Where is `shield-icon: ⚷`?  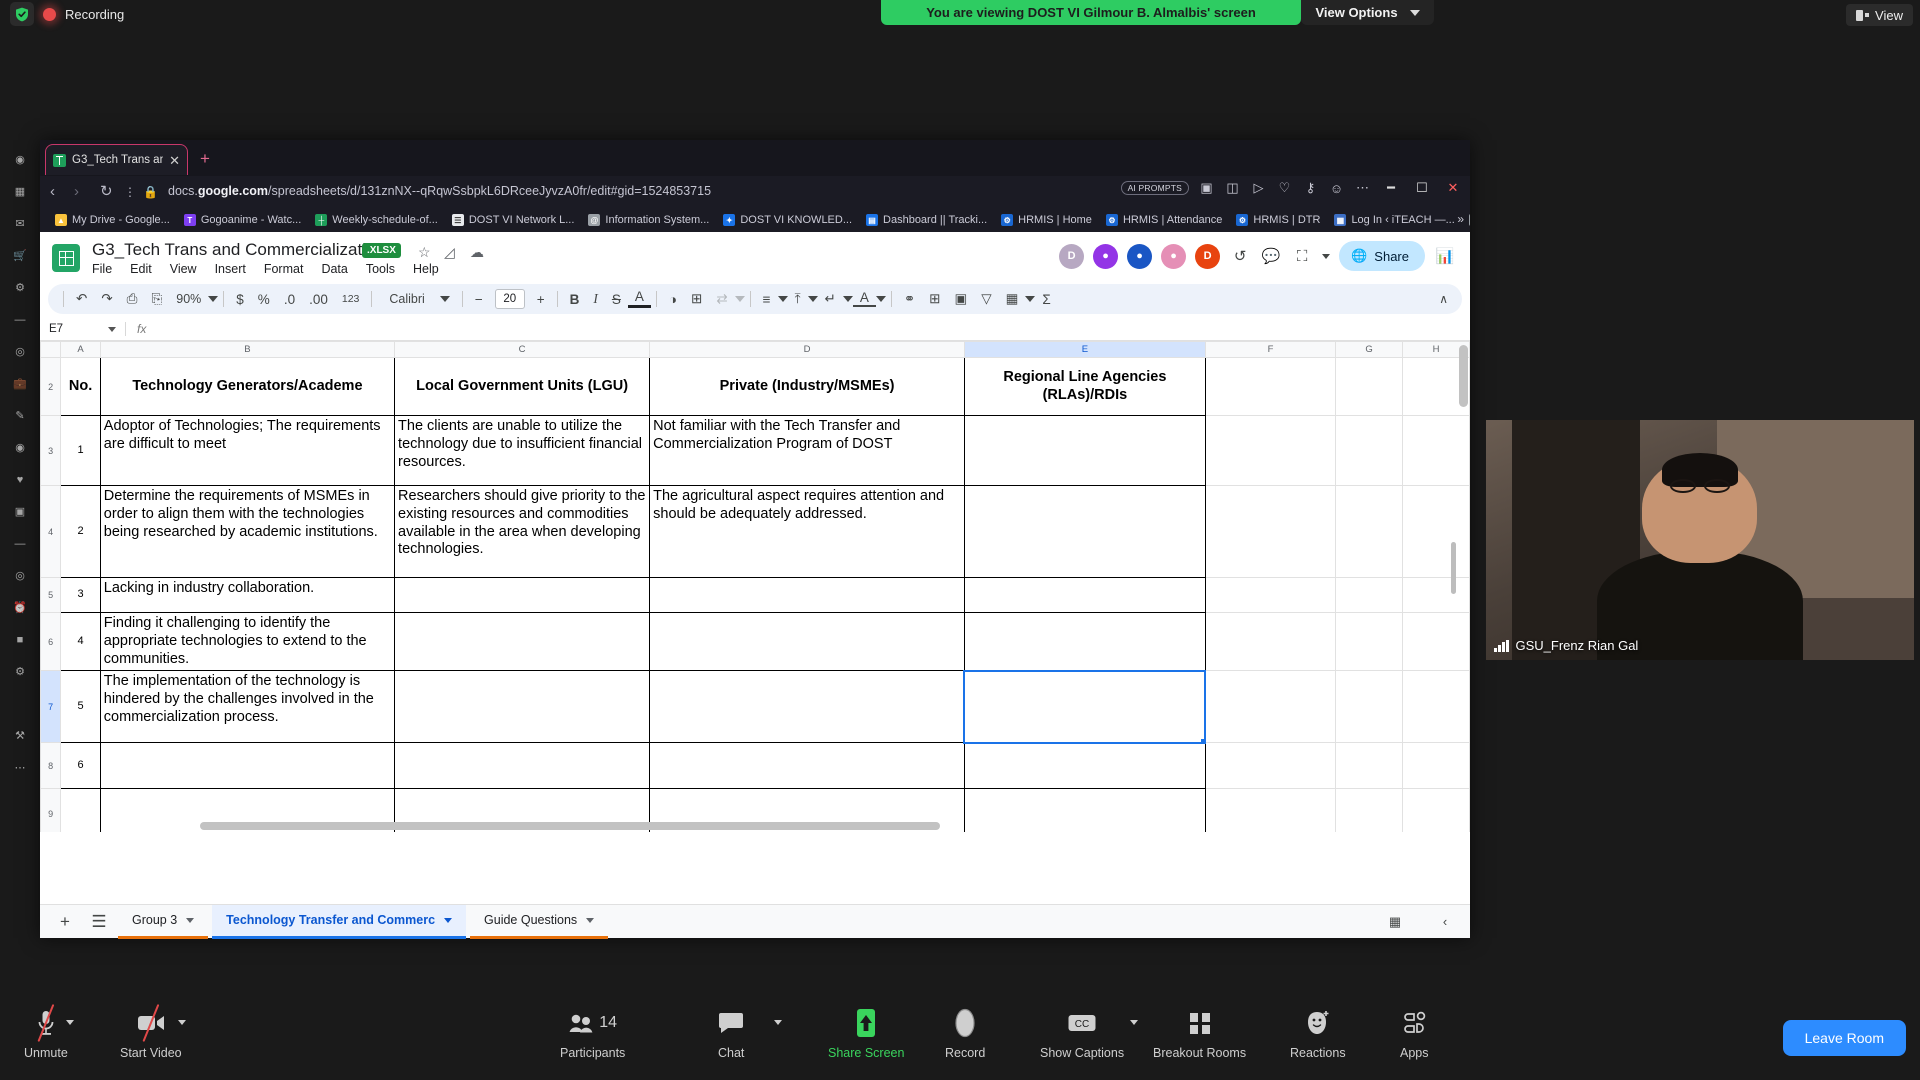 shield-icon: ⚷ is located at coordinates (1310, 188).